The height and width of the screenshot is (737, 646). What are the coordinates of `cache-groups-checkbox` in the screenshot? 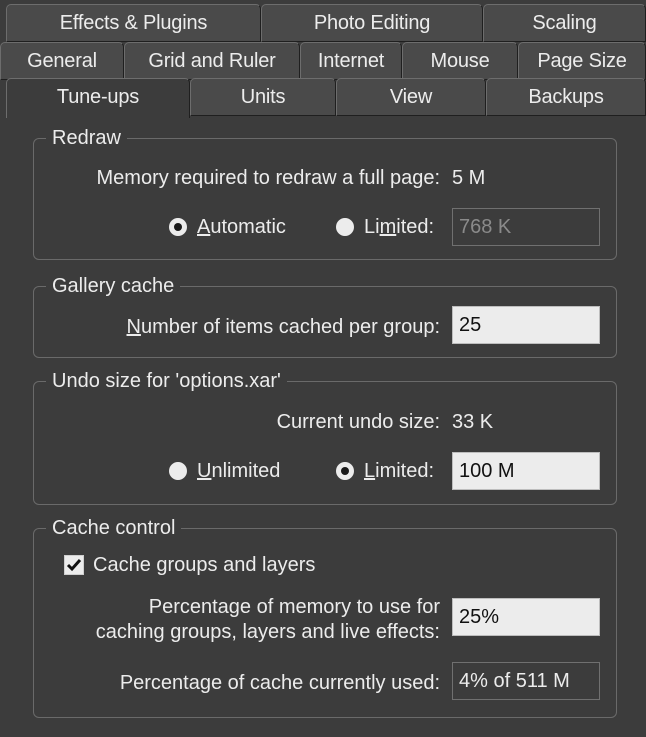 It's located at (74, 565).